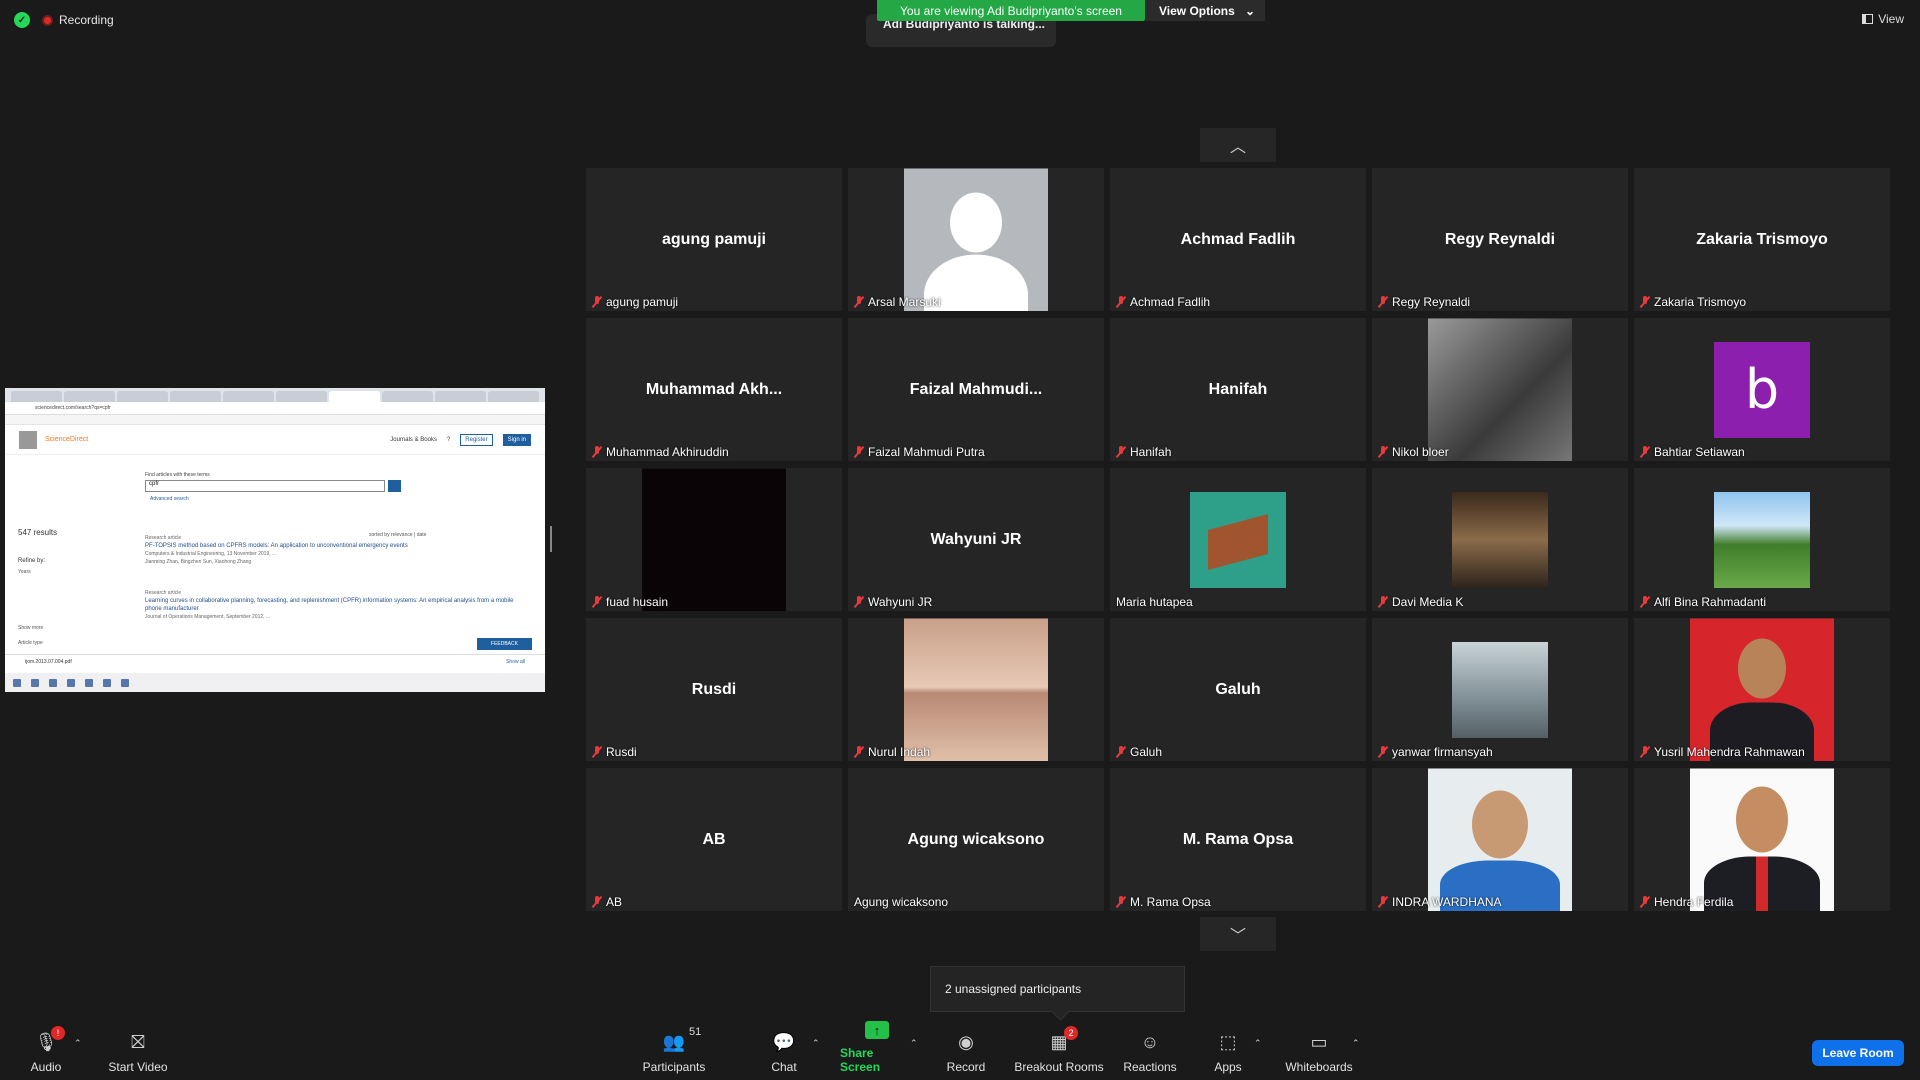 This screenshot has height=1080, width=1920. I want to click on shield-icon: ✓, so click(22, 20).